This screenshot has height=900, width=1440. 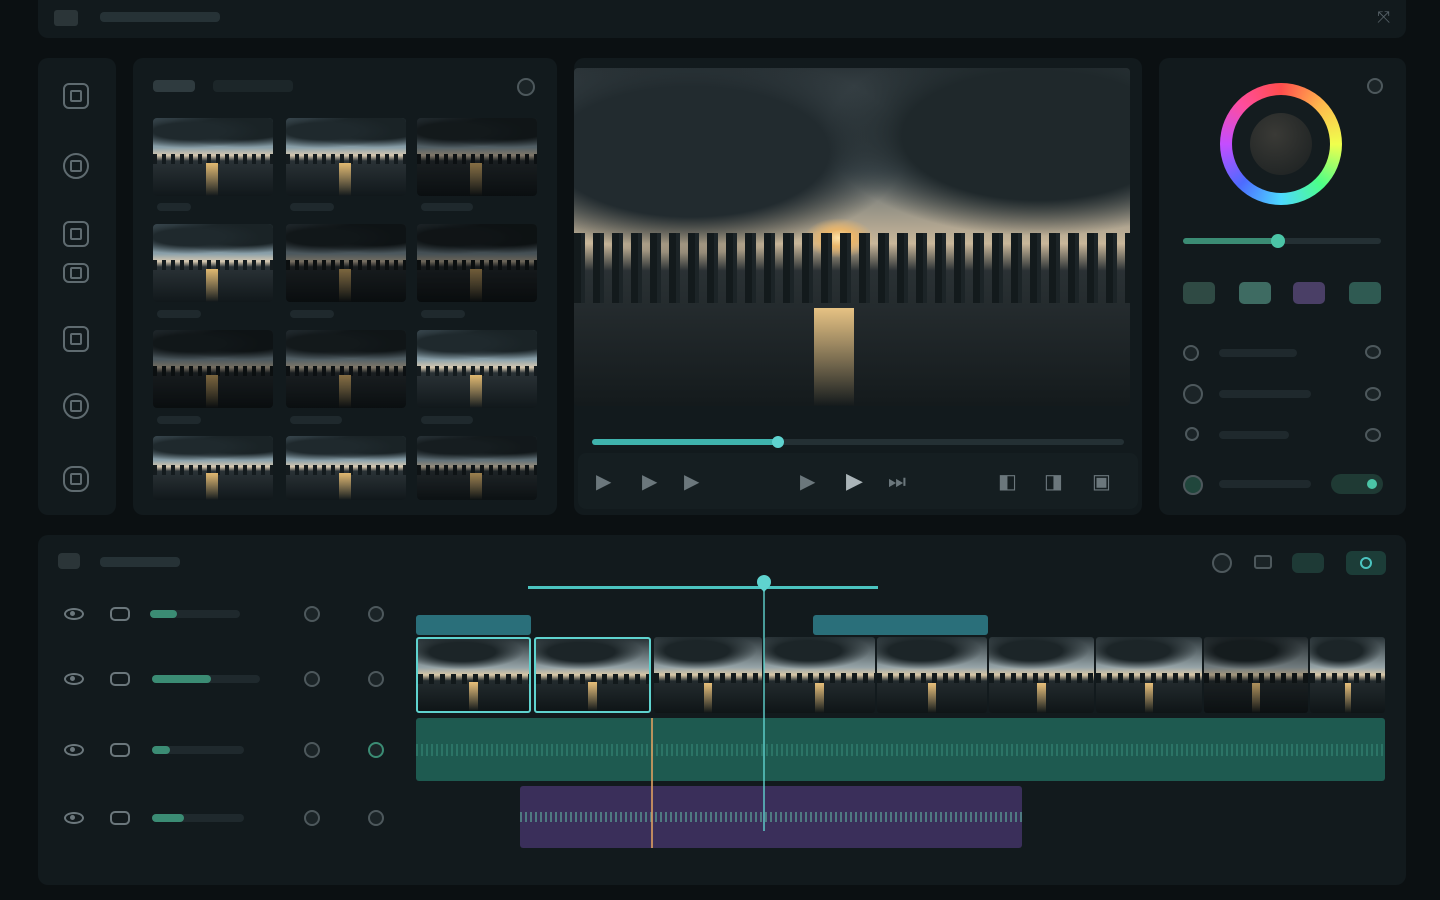 I want to click on settings-icon, so click(x=526, y=87).